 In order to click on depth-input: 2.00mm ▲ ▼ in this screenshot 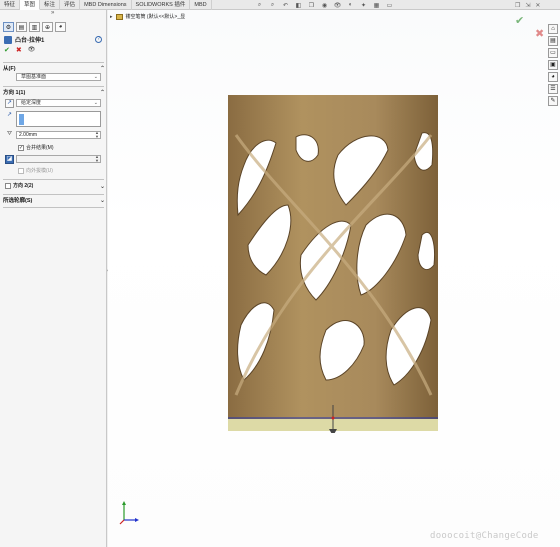, I will do `click(58, 135)`.